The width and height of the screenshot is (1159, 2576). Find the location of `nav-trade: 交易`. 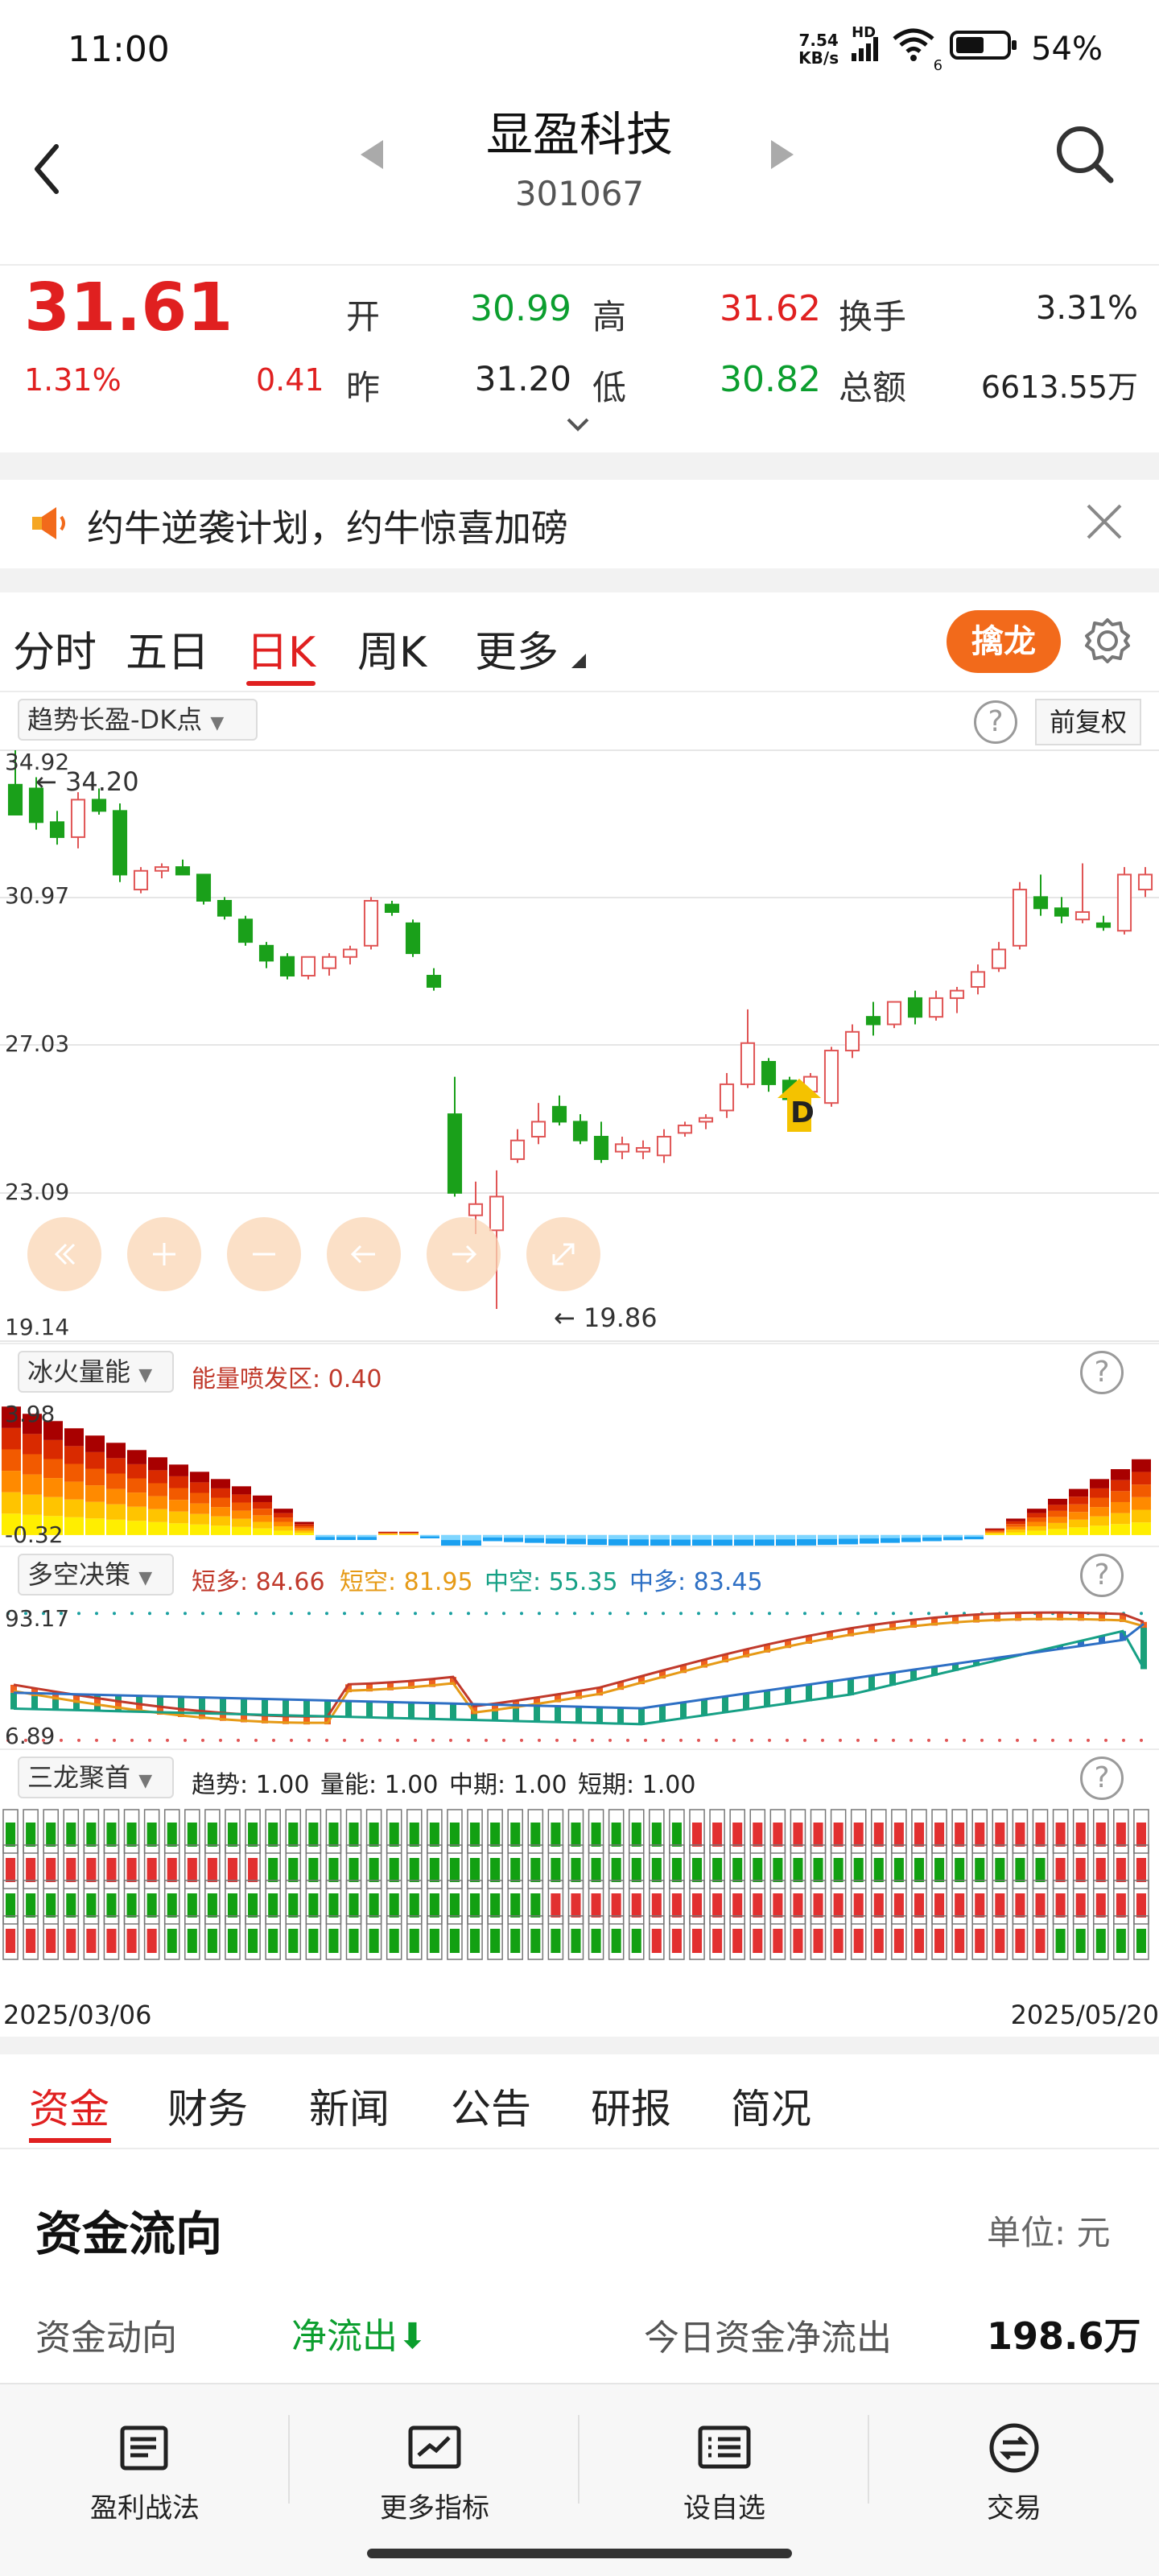

nav-trade: 交易 is located at coordinates (1014, 2473).